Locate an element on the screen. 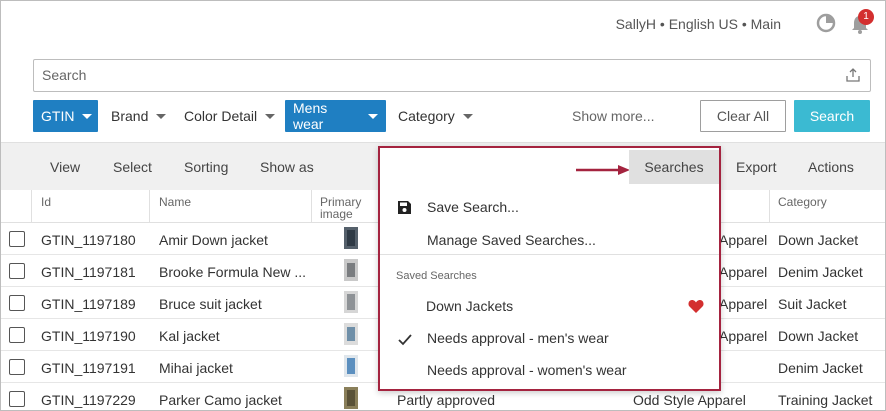 The image size is (886, 411). user-context-menu: SallyH • English US • Main is located at coordinates (698, 24).